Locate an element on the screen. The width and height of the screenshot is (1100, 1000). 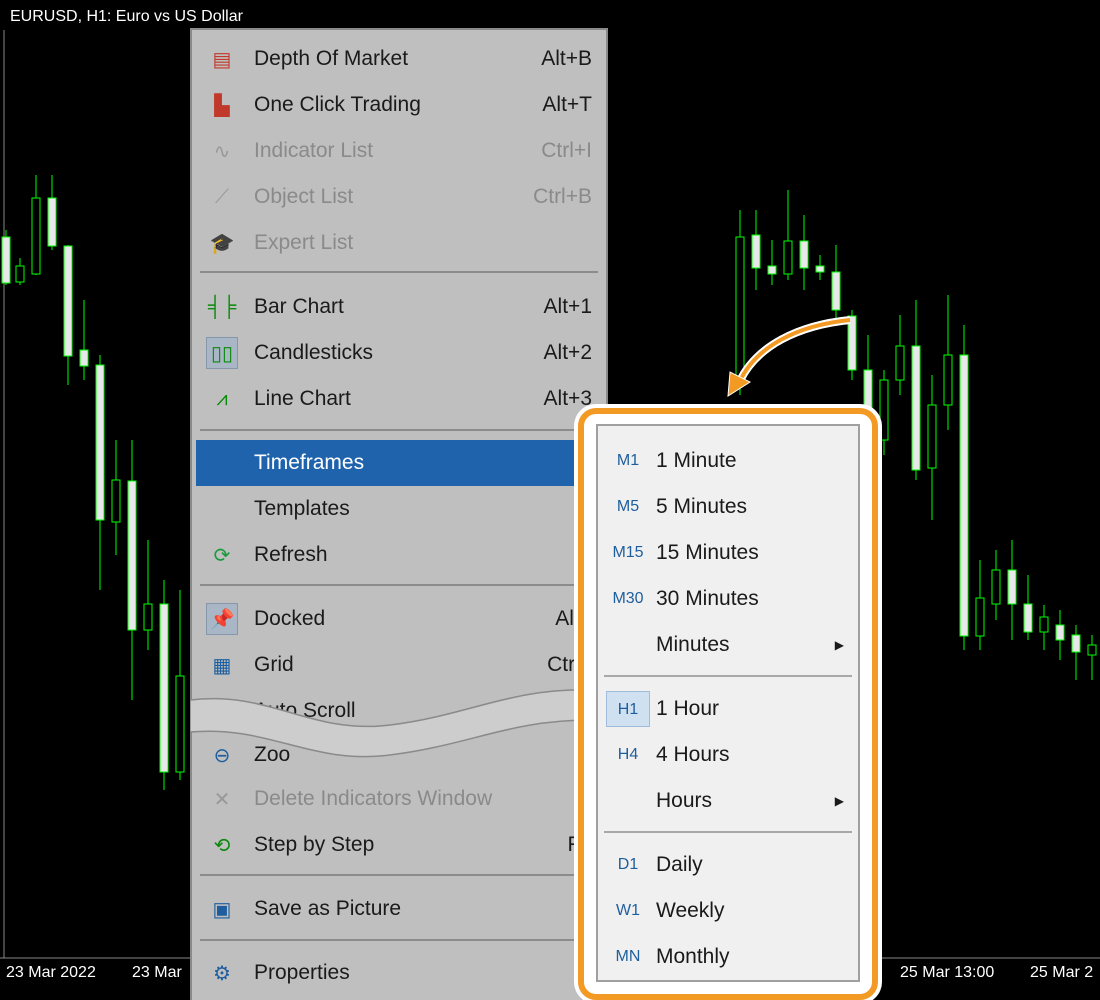
timeframe-item-5-minutes: M5 5 Minutes is located at coordinates (728, 507).